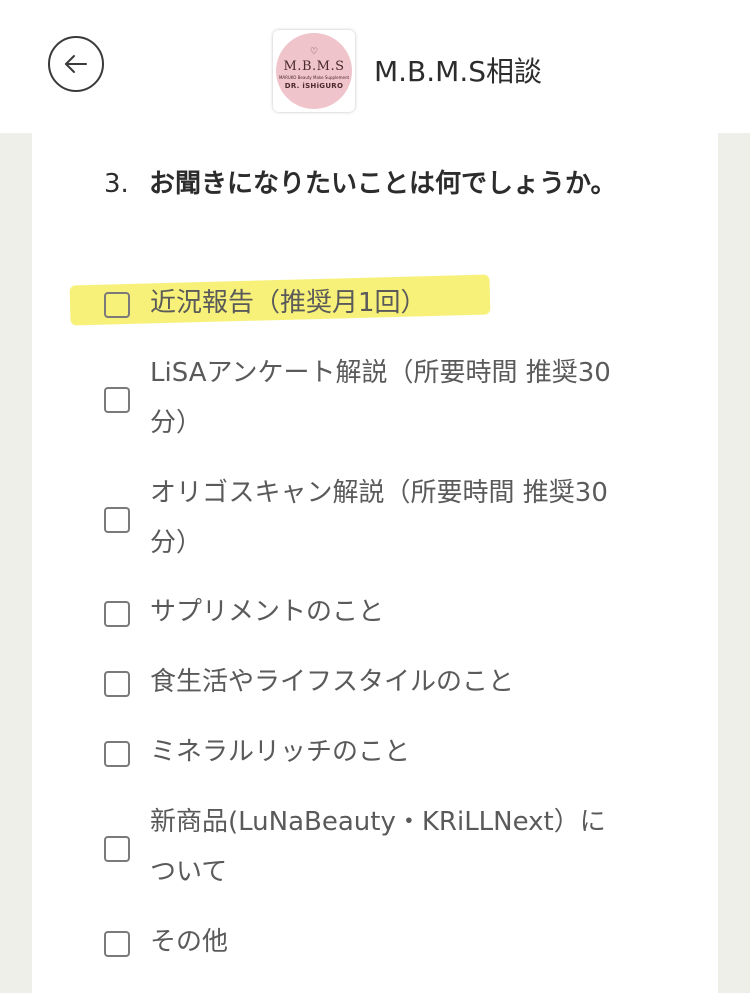 This screenshot has width=750, height=993. What do you see at coordinates (383, 184) in the screenshot?
I see `question-text: お聞きになりたいことは何でしょうか。` at bounding box center [383, 184].